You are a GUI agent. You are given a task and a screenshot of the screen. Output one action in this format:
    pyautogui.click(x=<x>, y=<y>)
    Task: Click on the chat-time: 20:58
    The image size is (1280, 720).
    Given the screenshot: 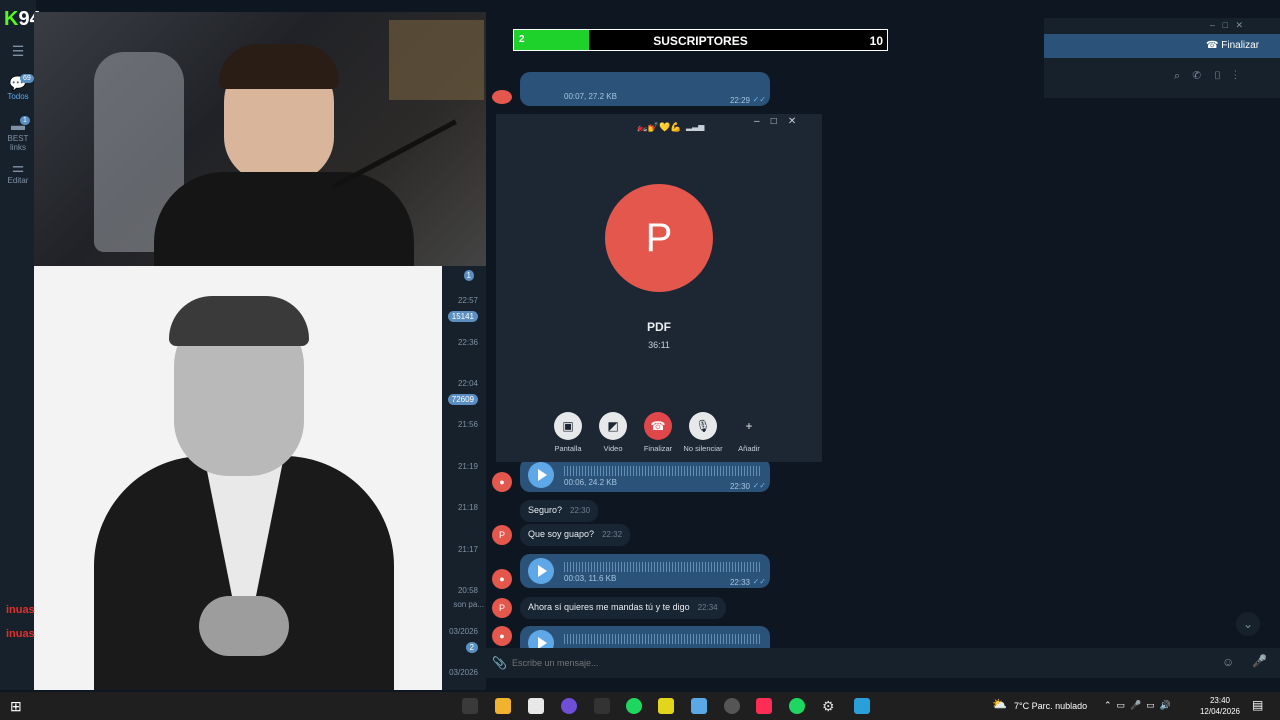 What is the action you would take?
    pyautogui.click(x=467, y=590)
    